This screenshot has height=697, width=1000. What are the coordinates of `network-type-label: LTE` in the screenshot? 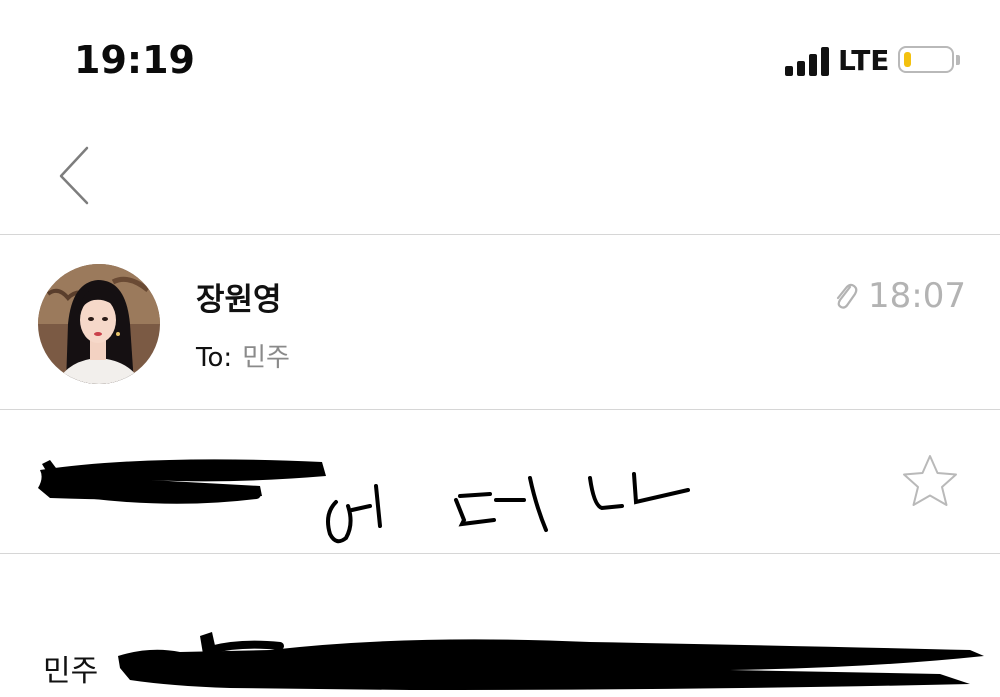 It's located at (864, 60).